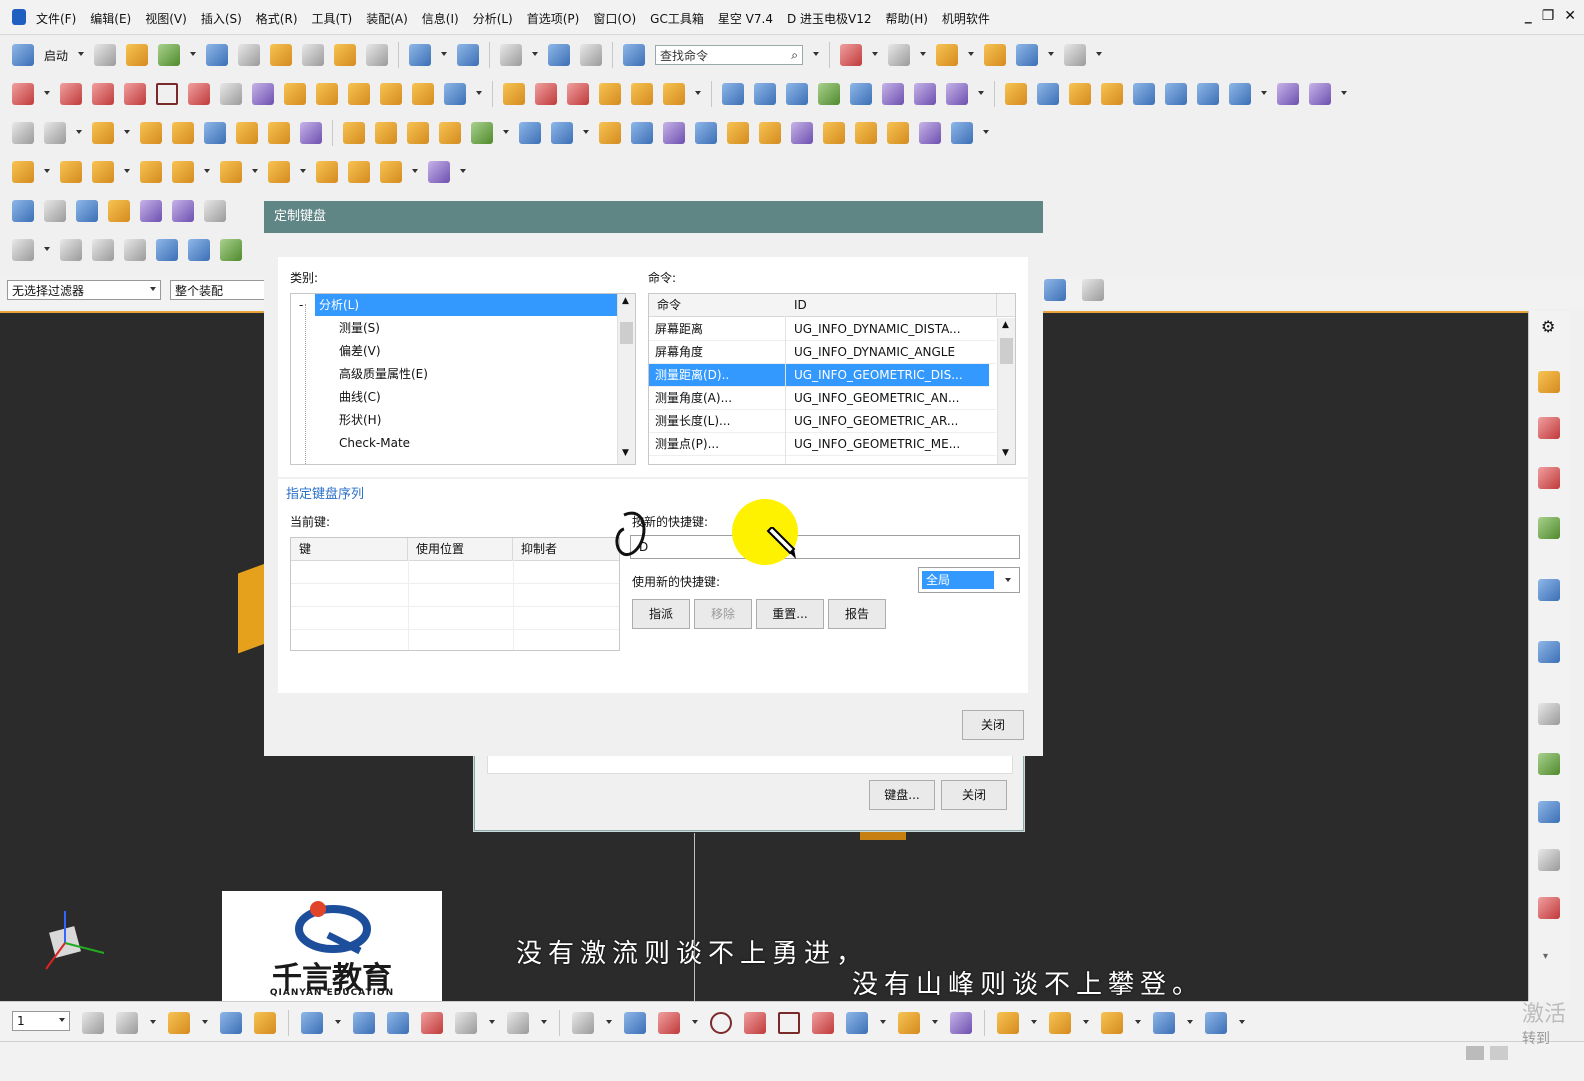  What do you see at coordinates (553, 18) in the screenshot?
I see `menu-preferences: 首选项(P)` at bounding box center [553, 18].